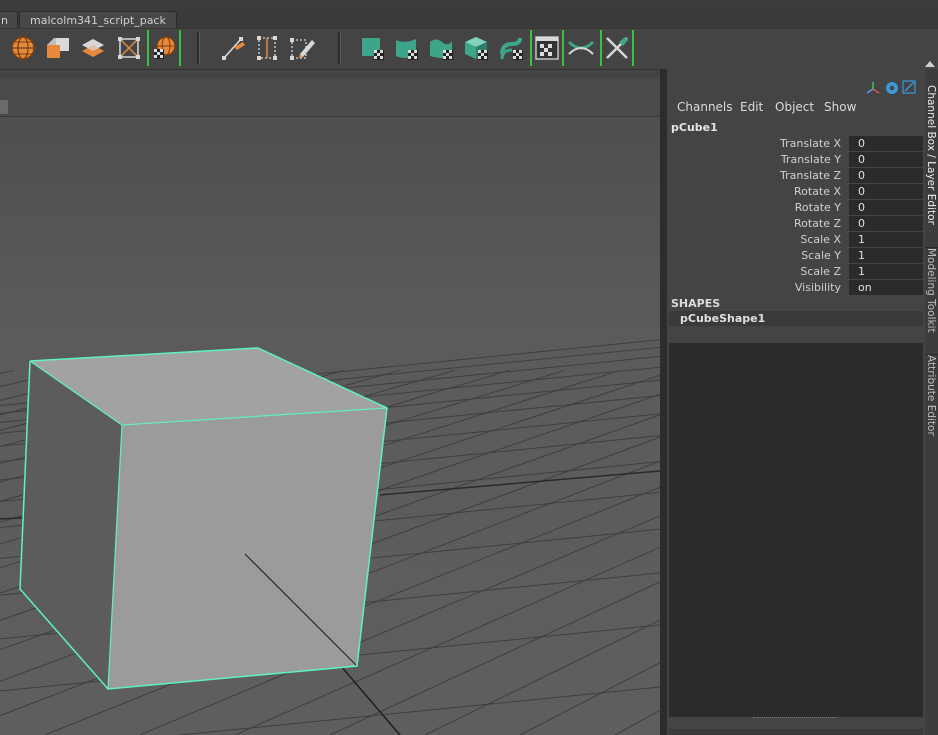  What do you see at coordinates (795, 255) in the screenshot?
I see `channel-row: Scale Y 1` at bounding box center [795, 255].